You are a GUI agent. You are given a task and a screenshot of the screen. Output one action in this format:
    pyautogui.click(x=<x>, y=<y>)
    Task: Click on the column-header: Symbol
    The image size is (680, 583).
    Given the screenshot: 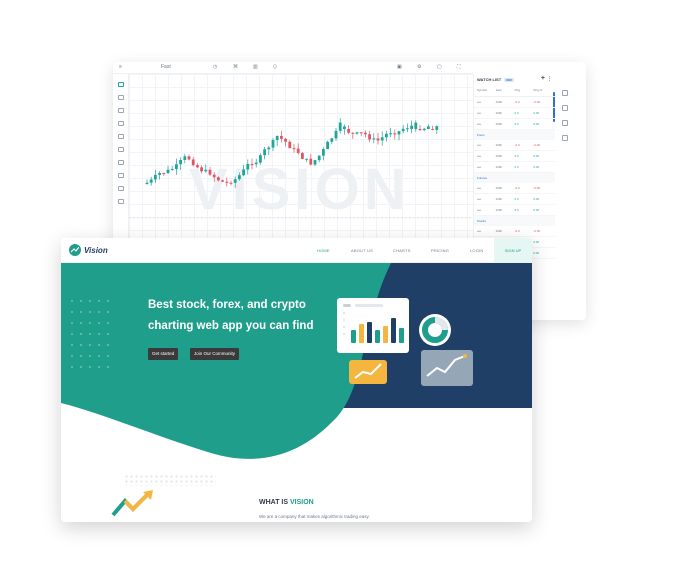 What is the action you would take?
    pyautogui.click(x=486, y=90)
    